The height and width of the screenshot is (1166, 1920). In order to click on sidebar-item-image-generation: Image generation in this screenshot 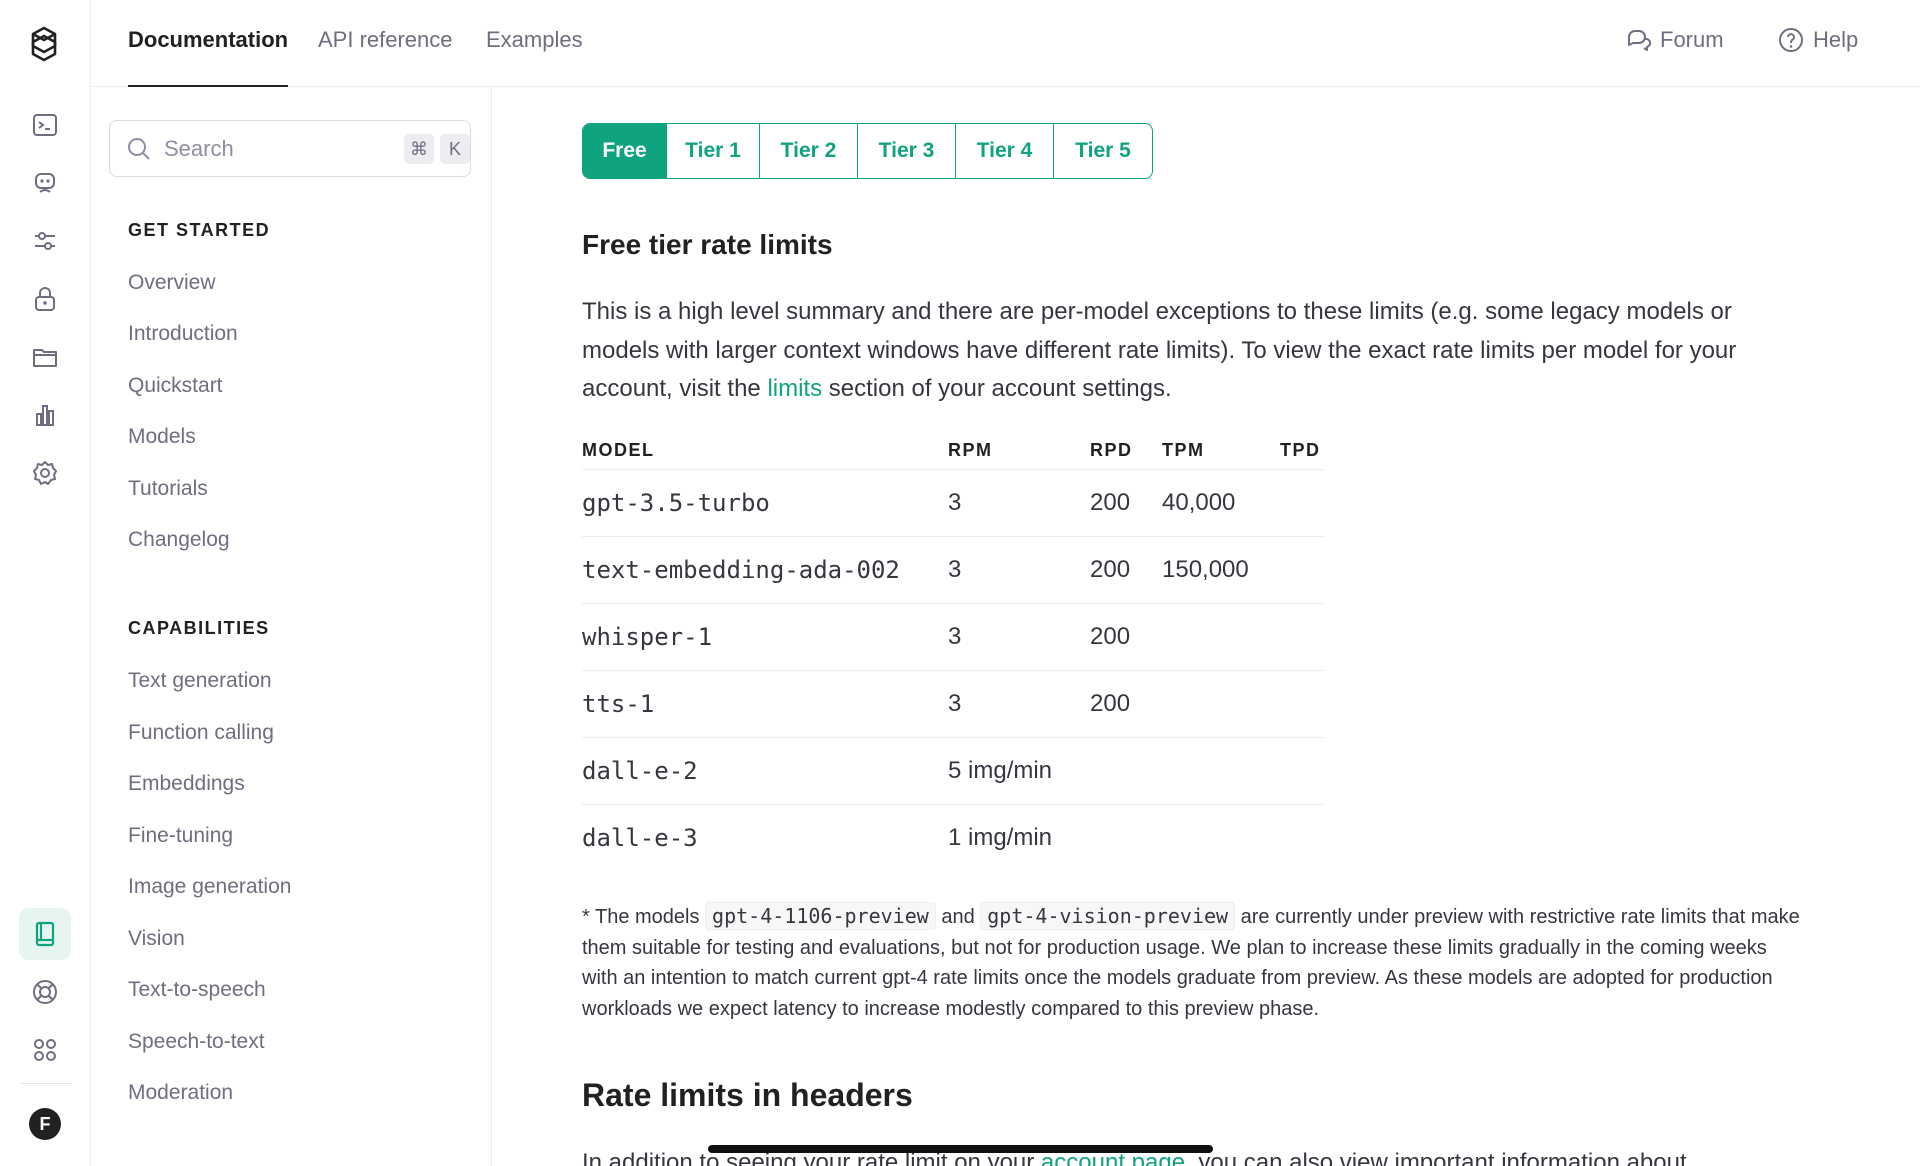, I will do `click(209, 887)`.